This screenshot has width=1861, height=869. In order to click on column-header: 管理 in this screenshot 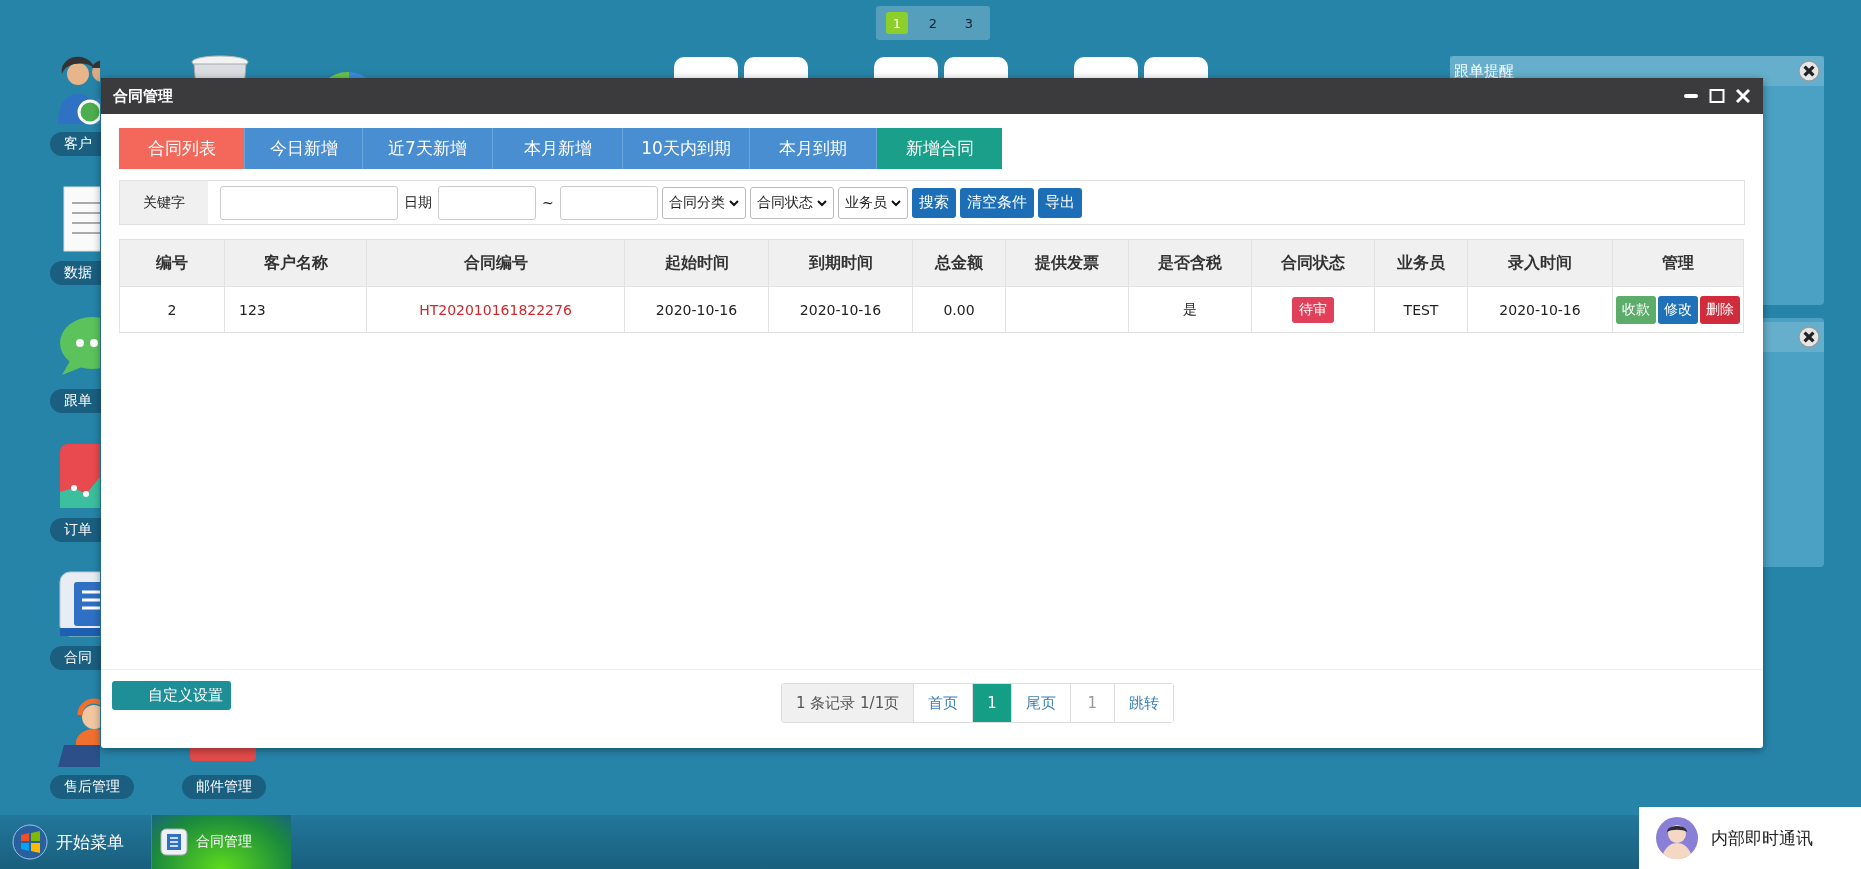, I will do `click(1678, 263)`.